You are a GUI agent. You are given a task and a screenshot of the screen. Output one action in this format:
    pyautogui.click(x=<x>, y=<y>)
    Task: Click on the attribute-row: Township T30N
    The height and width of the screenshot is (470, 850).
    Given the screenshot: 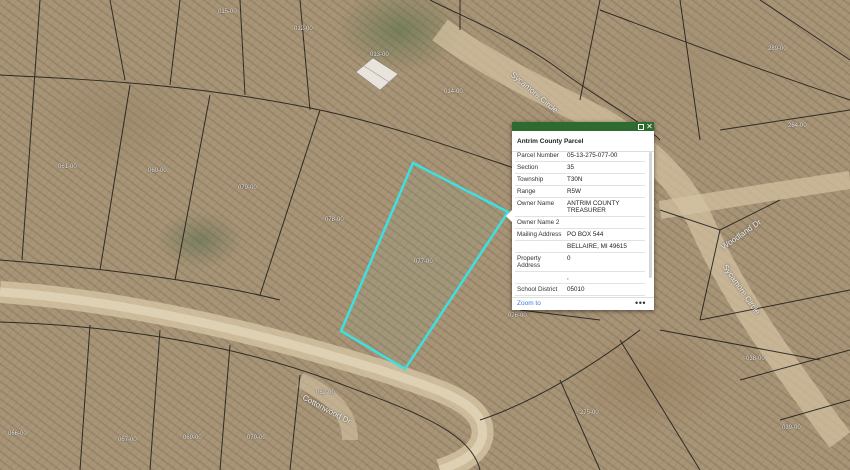 What is the action you would take?
    pyautogui.click(x=580, y=179)
    